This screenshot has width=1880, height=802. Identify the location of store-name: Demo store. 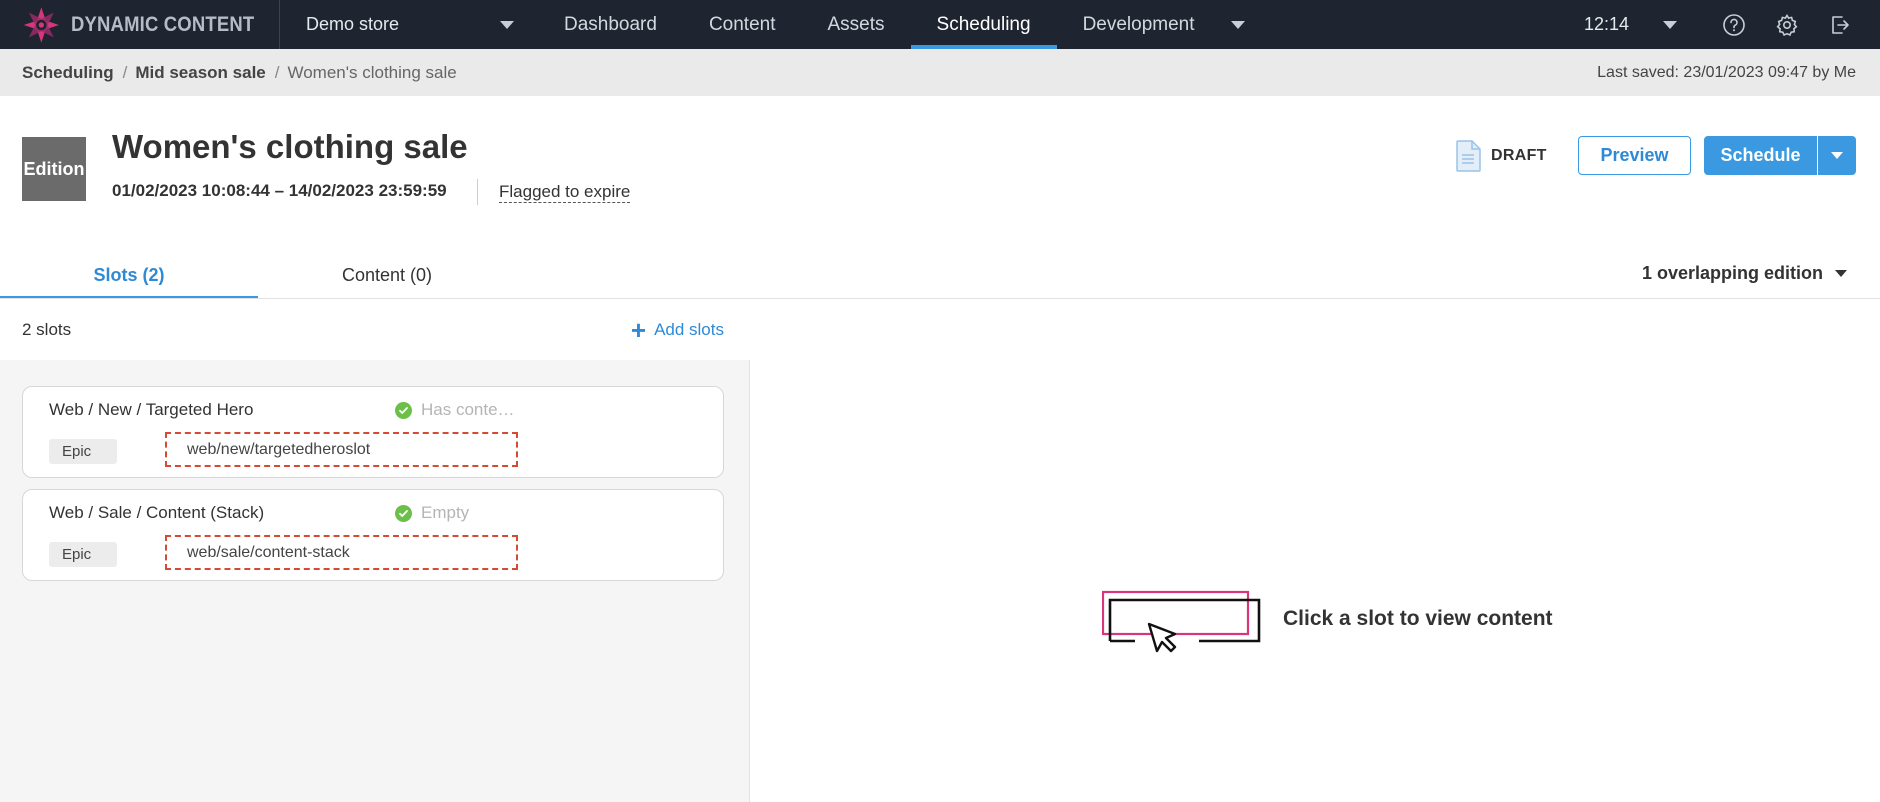
(353, 24).